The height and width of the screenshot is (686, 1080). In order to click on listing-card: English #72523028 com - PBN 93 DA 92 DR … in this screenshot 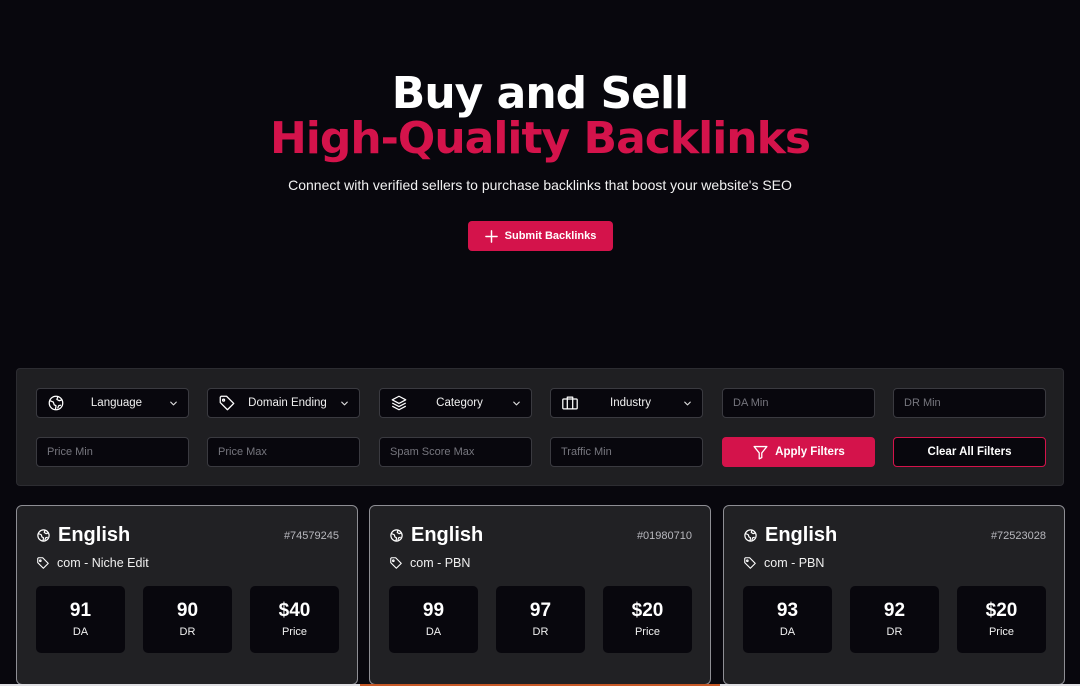, I will do `click(894, 595)`.